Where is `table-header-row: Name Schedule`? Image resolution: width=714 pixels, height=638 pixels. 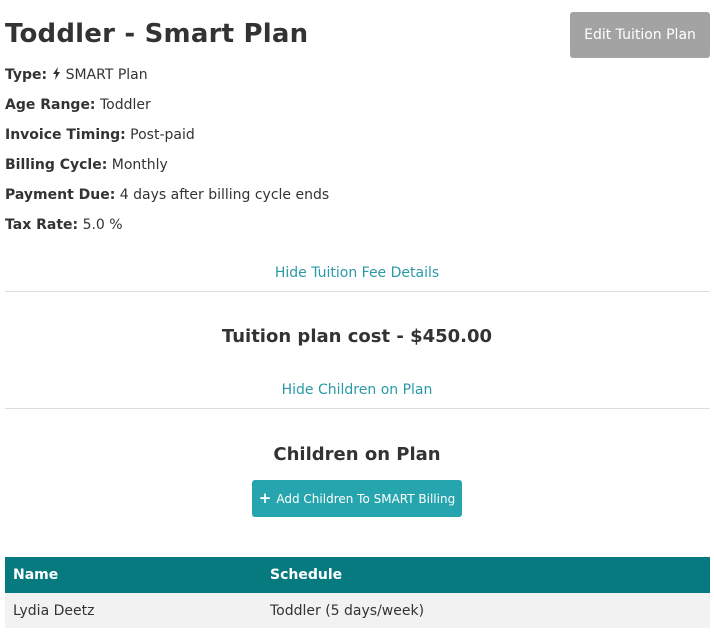 table-header-row: Name Schedule is located at coordinates (357, 575).